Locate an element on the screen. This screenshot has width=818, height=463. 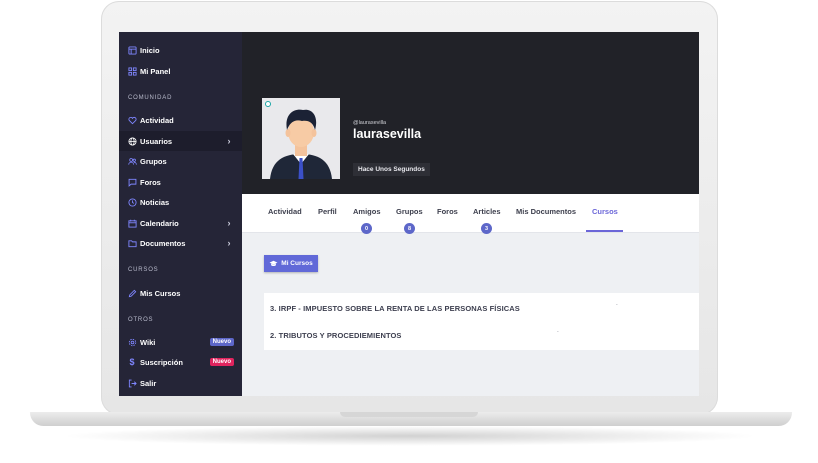
sidebar-item-label: Inicio is located at coordinates (150, 50).